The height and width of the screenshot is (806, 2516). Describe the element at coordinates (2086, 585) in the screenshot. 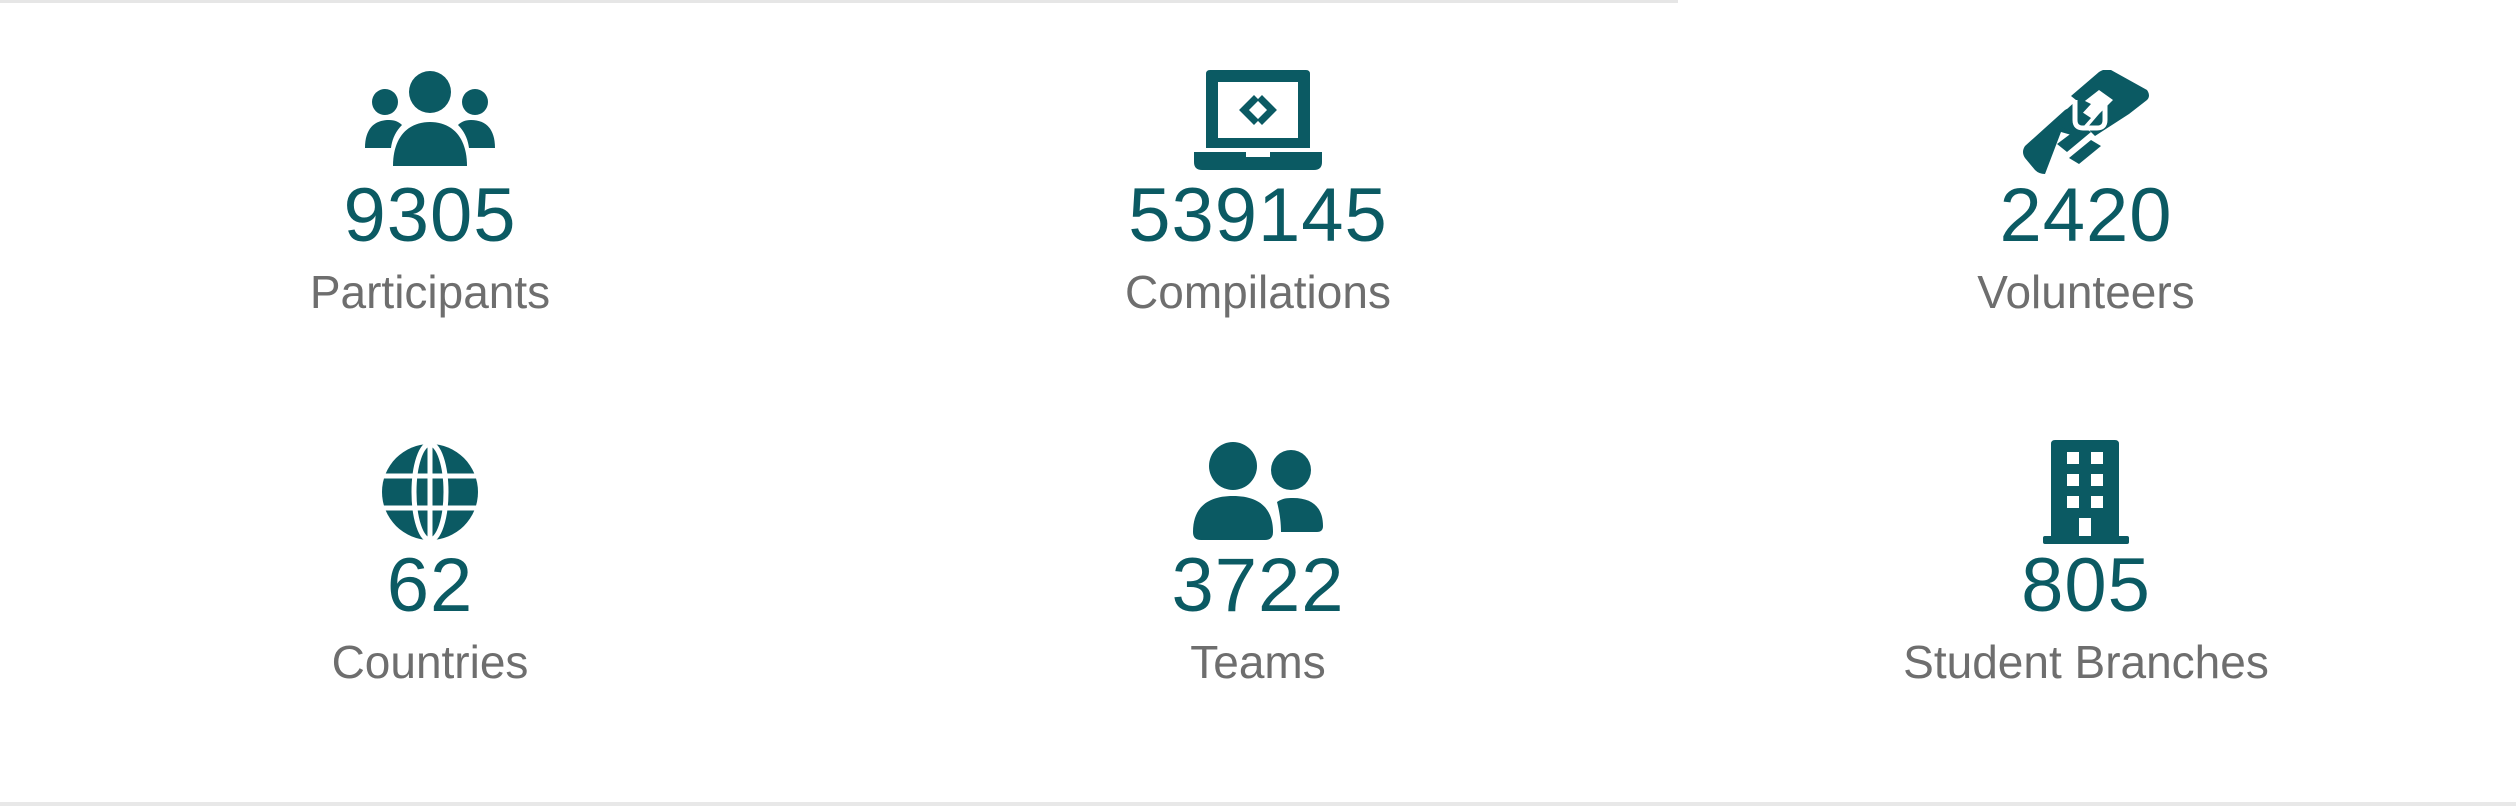

I see `stat-value: 805` at that location.